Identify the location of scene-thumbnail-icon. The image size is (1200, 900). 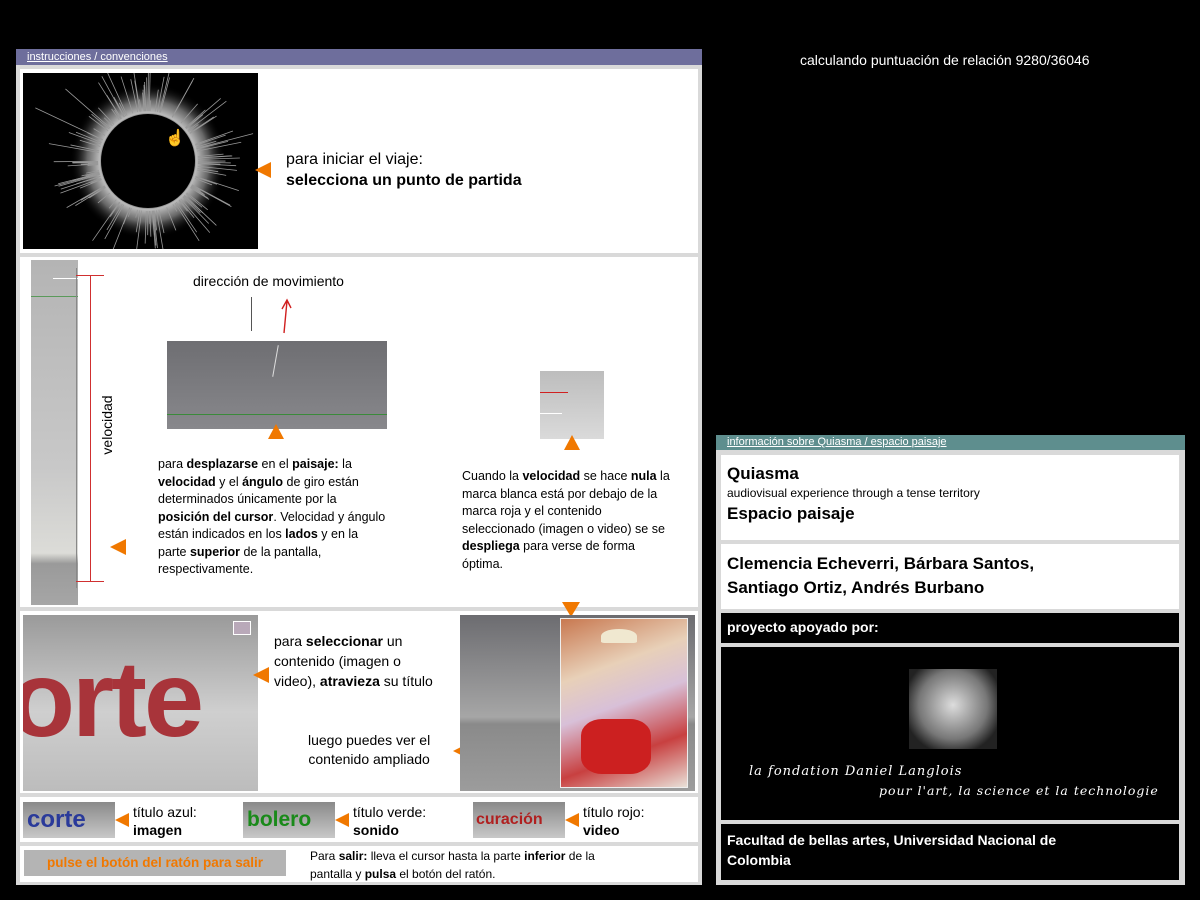
(242, 628).